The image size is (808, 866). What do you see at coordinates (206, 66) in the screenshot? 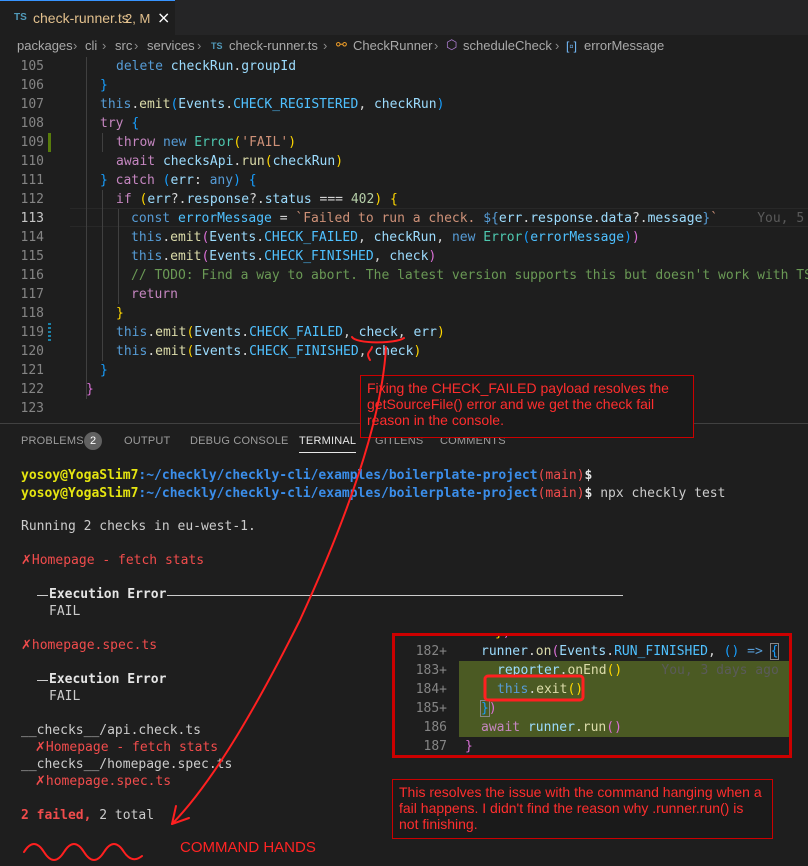
I see `code-line-105: delete checkRun.groupId` at bounding box center [206, 66].